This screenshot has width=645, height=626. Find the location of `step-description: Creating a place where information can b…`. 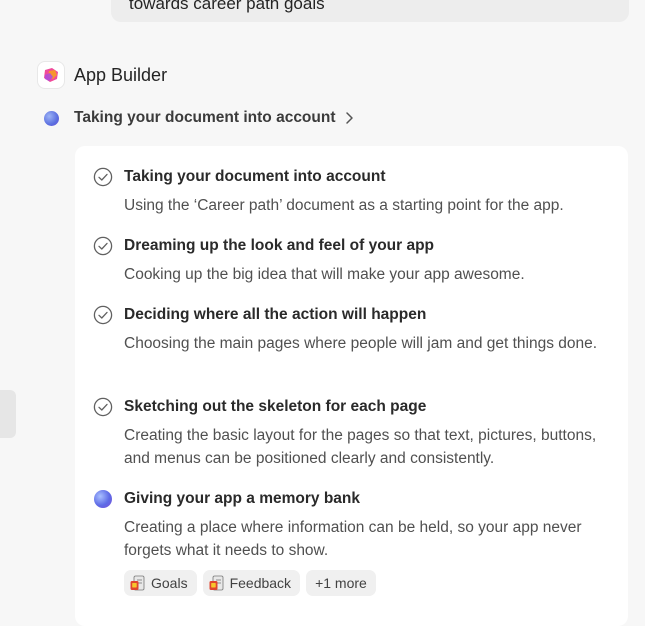

step-description: Creating a place where information can b… is located at coordinates (353, 539).